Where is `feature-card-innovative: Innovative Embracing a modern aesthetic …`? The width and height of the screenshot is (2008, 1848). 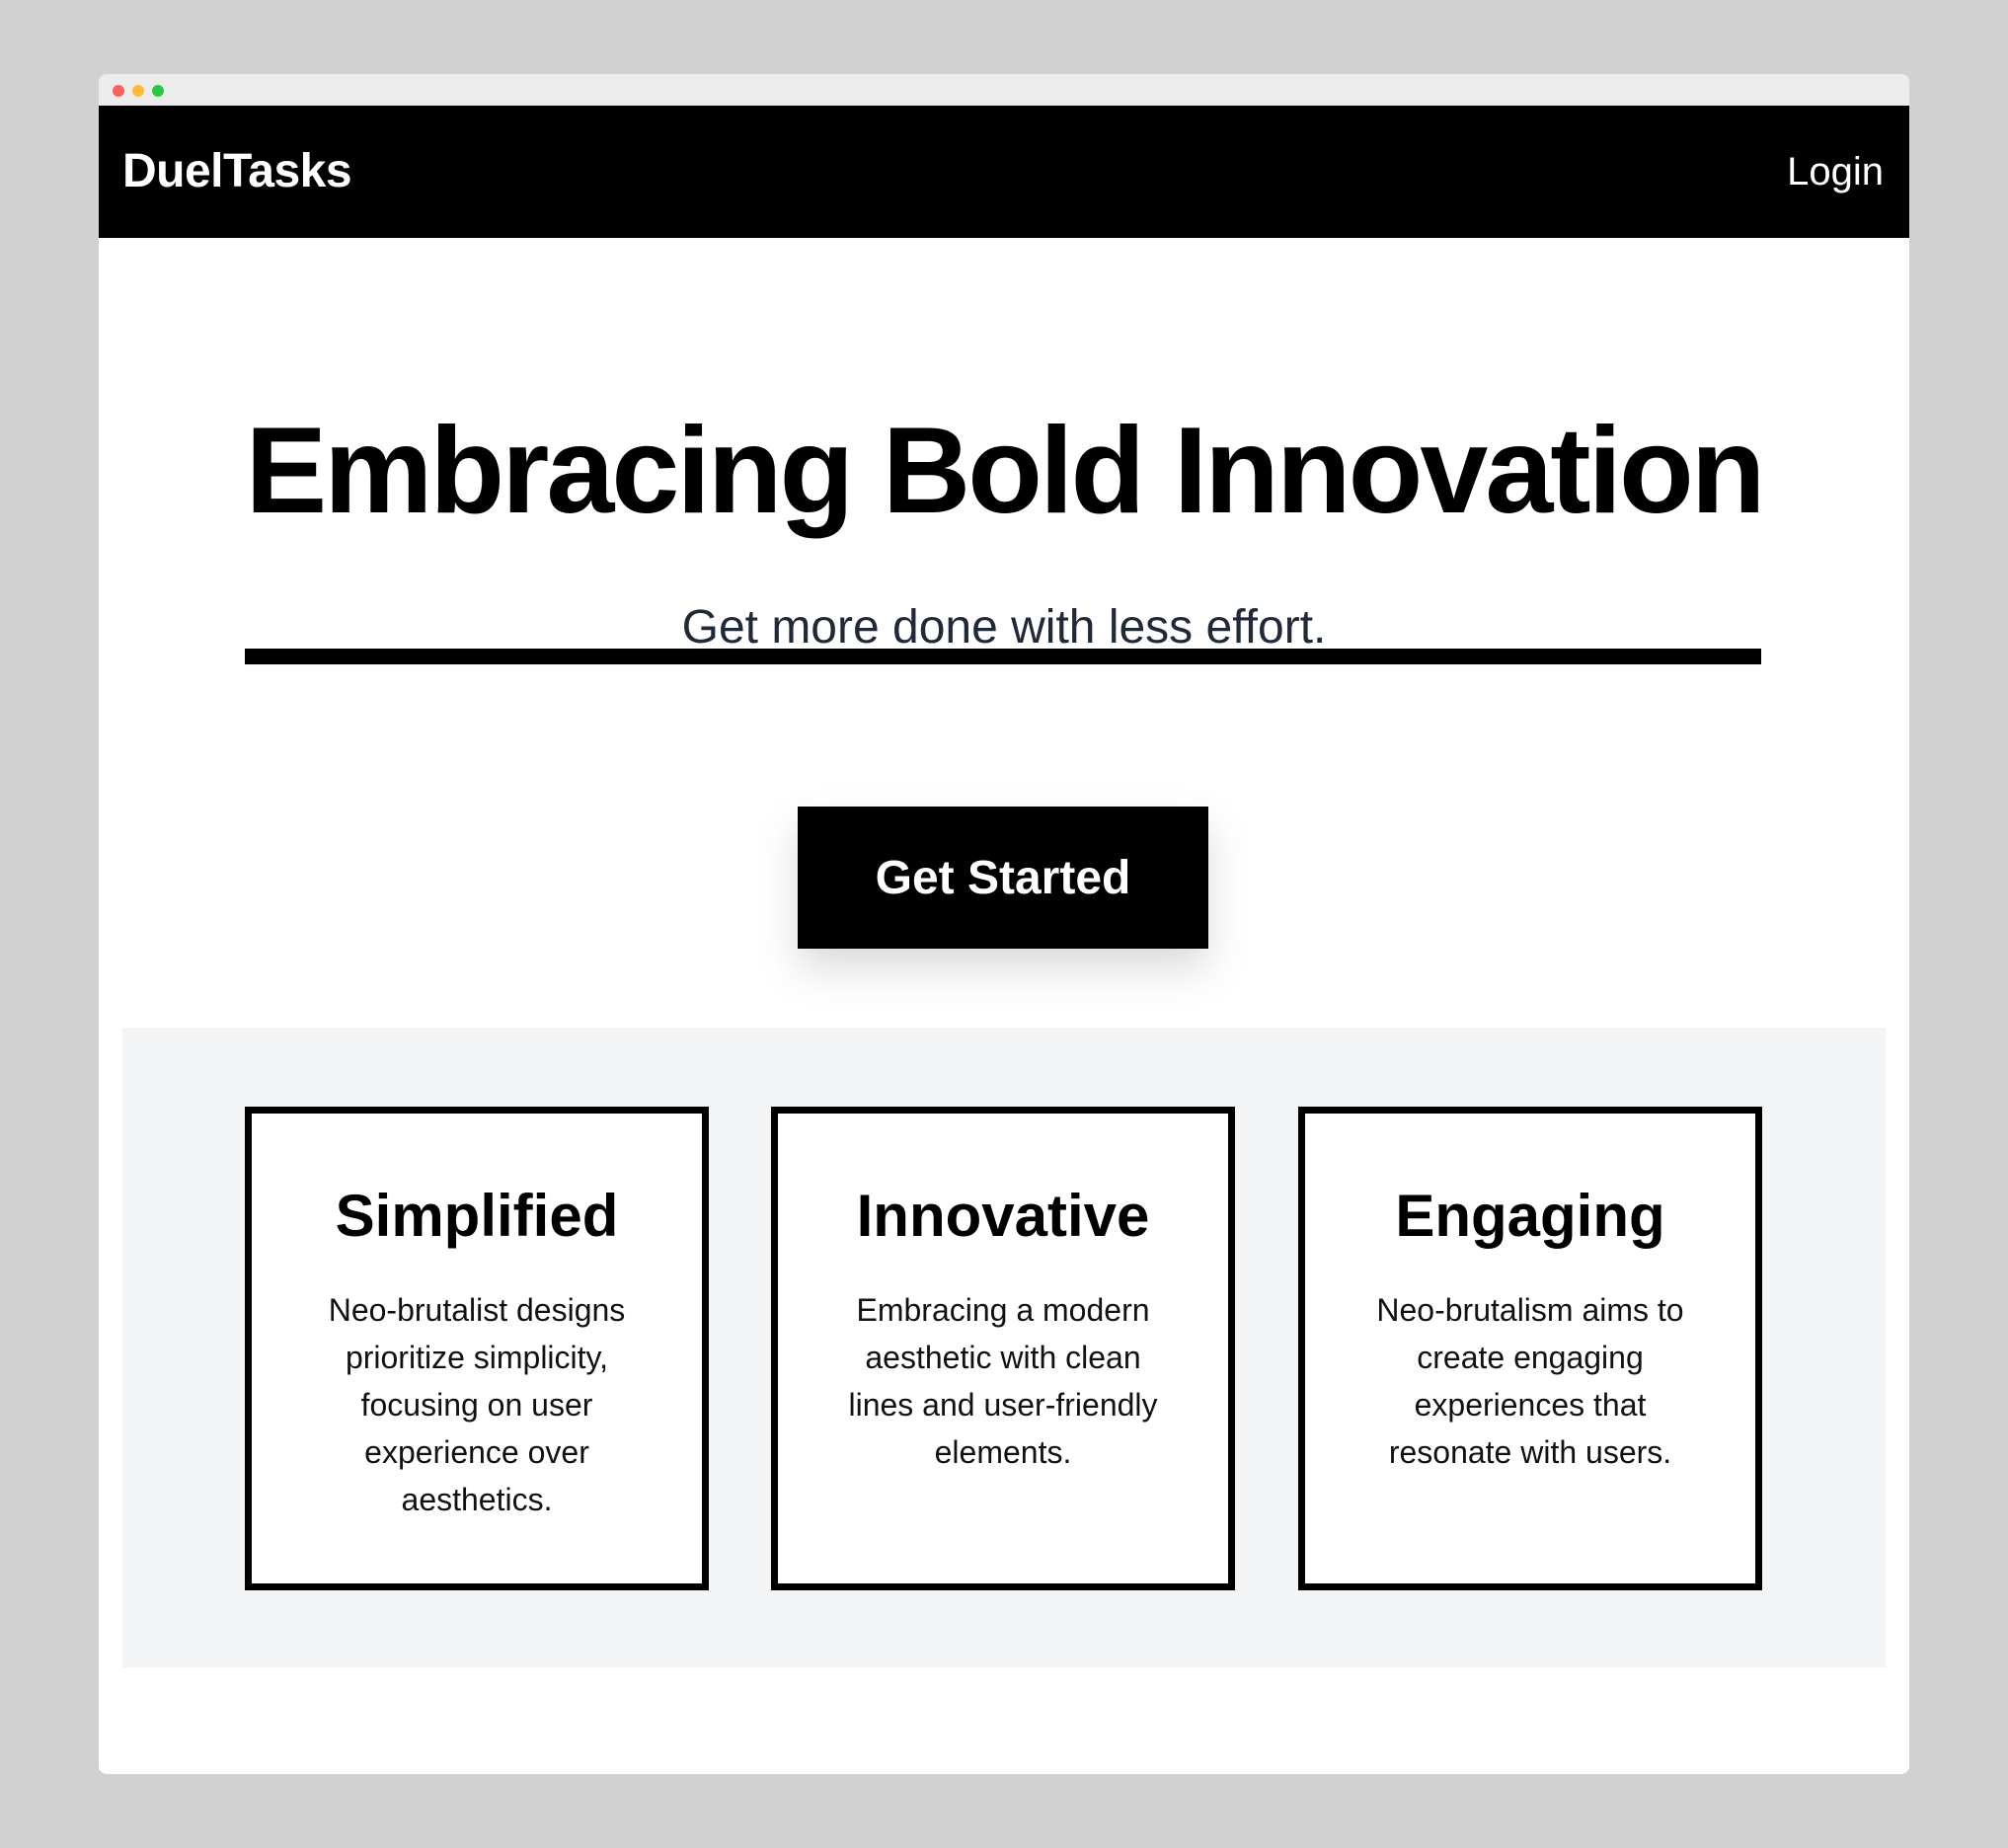
feature-card-innovative: Innovative Embracing a modern aesthetic … is located at coordinates (1003, 1348).